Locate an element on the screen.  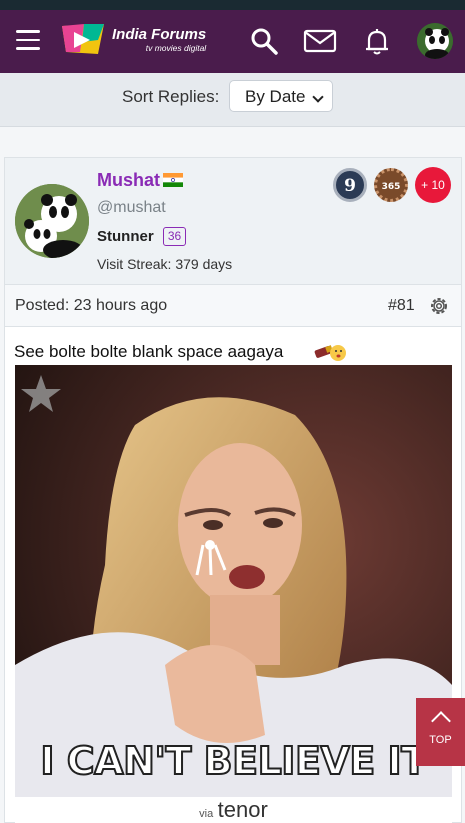
more-badges-button: + 10 is located at coordinates (433, 185).